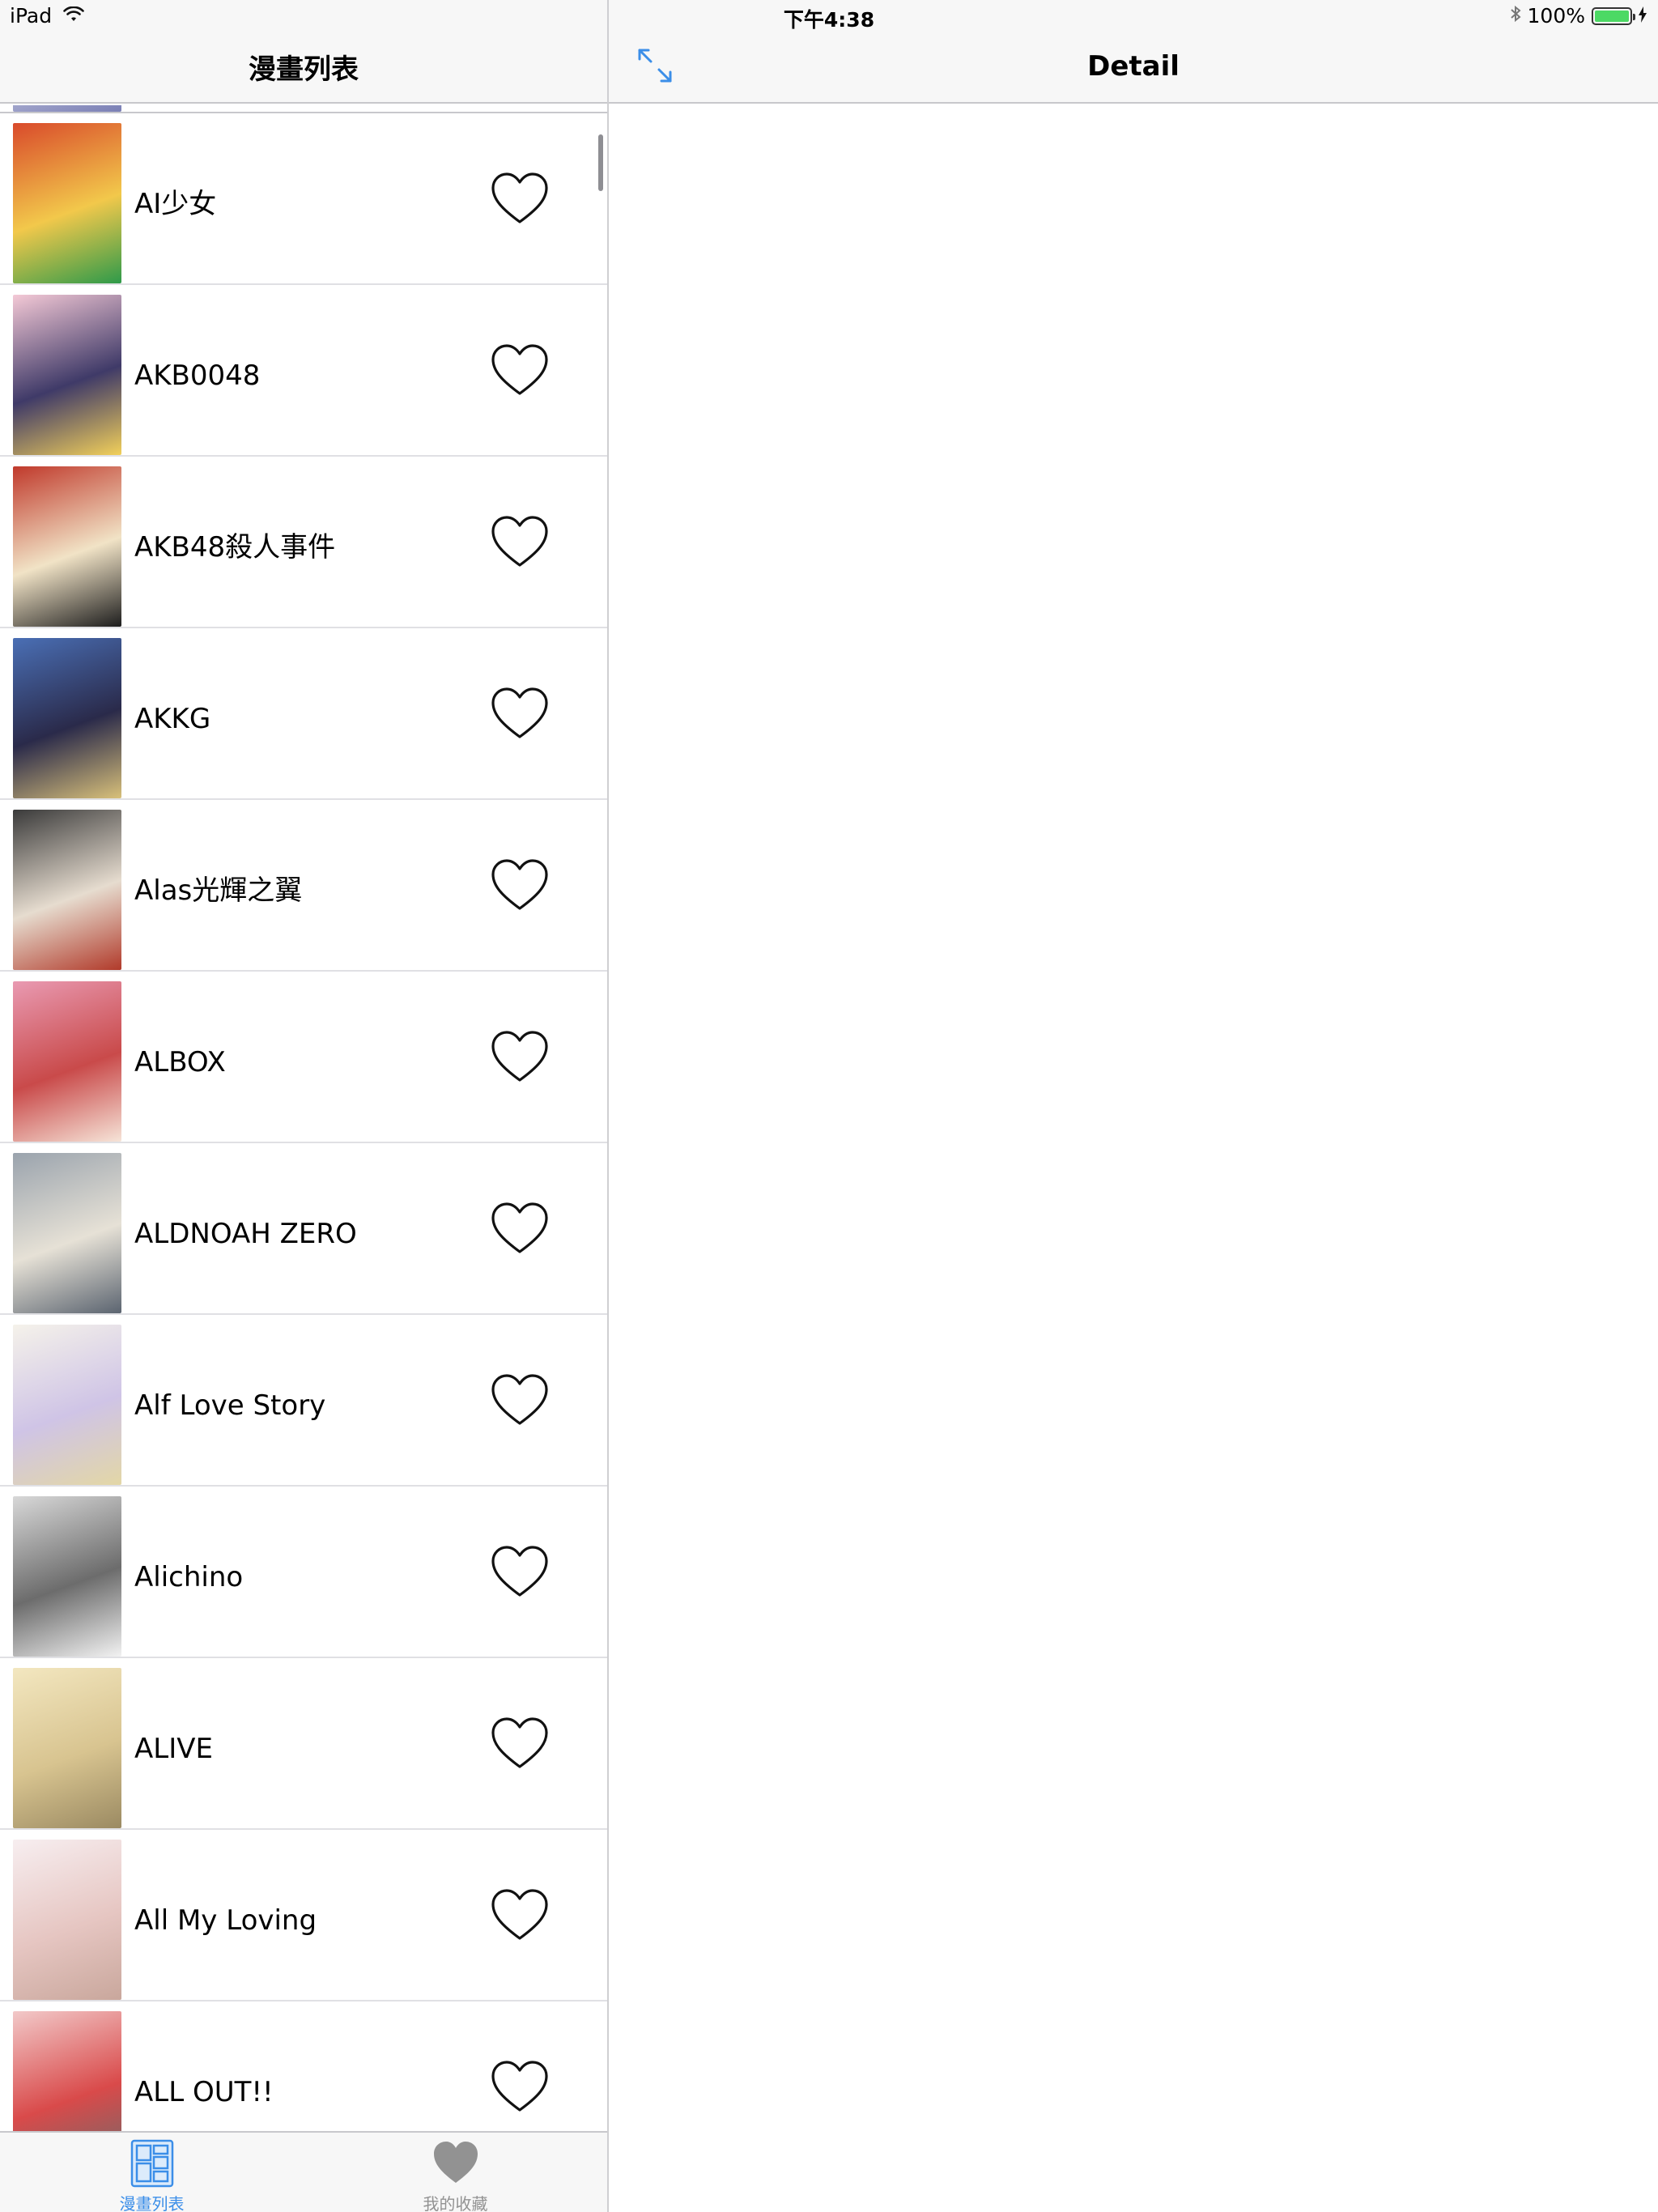 The width and height of the screenshot is (1658, 2212). What do you see at coordinates (600, 162) in the screenshot?
I see `scroll-indicator` at bounding box center [600, 162].